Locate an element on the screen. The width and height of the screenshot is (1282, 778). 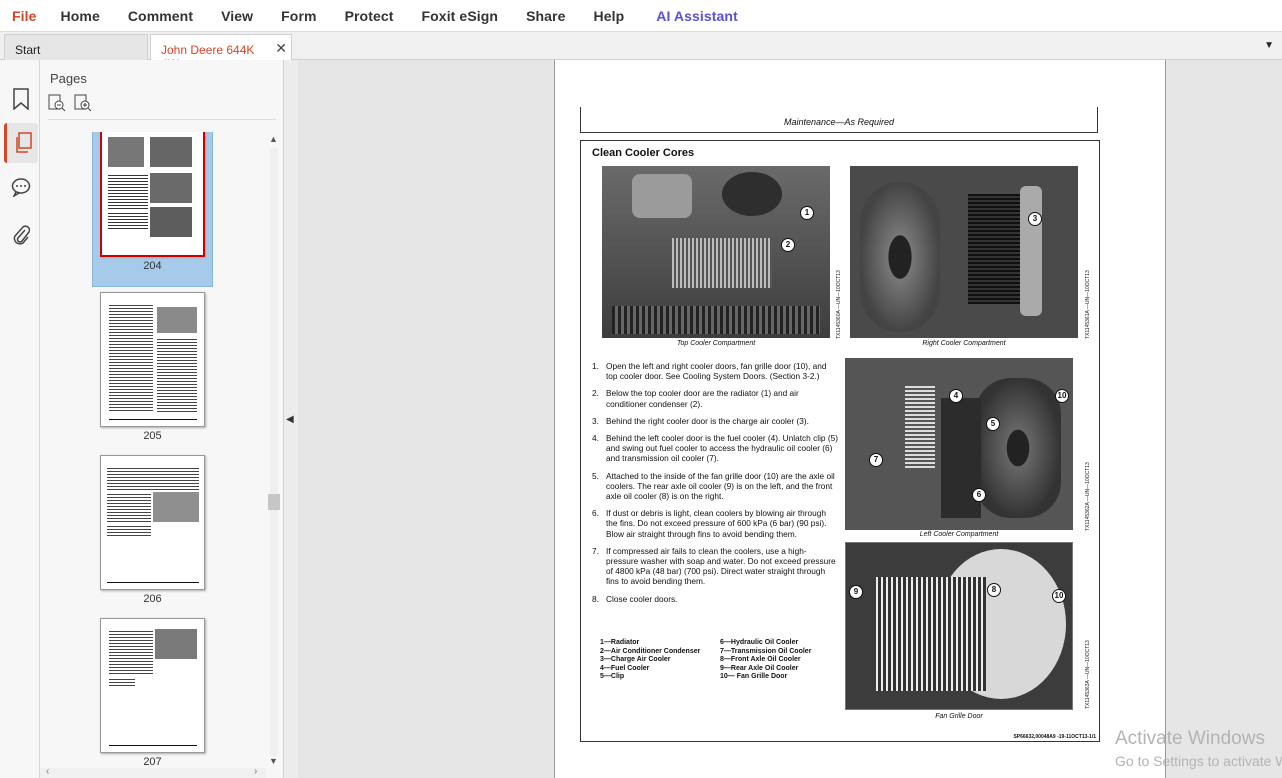
page-thumbnail-207: 207 is located at coordinates (152, 693).